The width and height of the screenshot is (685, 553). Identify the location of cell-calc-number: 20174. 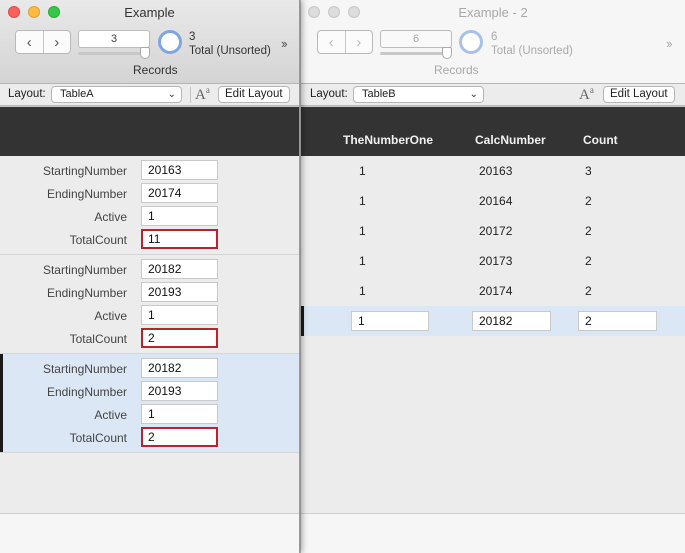
(496, 291).